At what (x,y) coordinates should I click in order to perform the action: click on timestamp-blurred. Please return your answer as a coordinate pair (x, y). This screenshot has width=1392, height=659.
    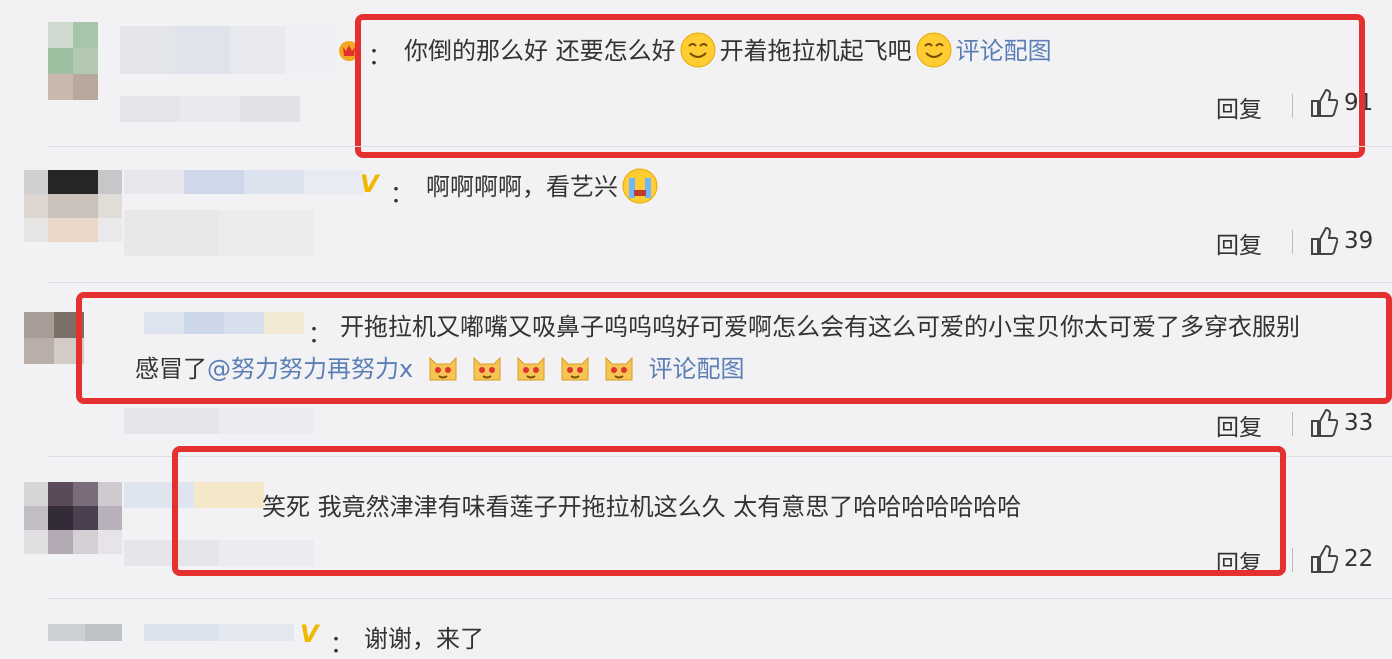
    Looking at the image, I should click on (219, 421).